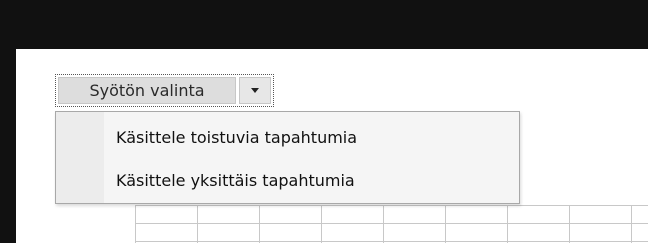  I want to click on chevron-down-icon, so click(255, 90).